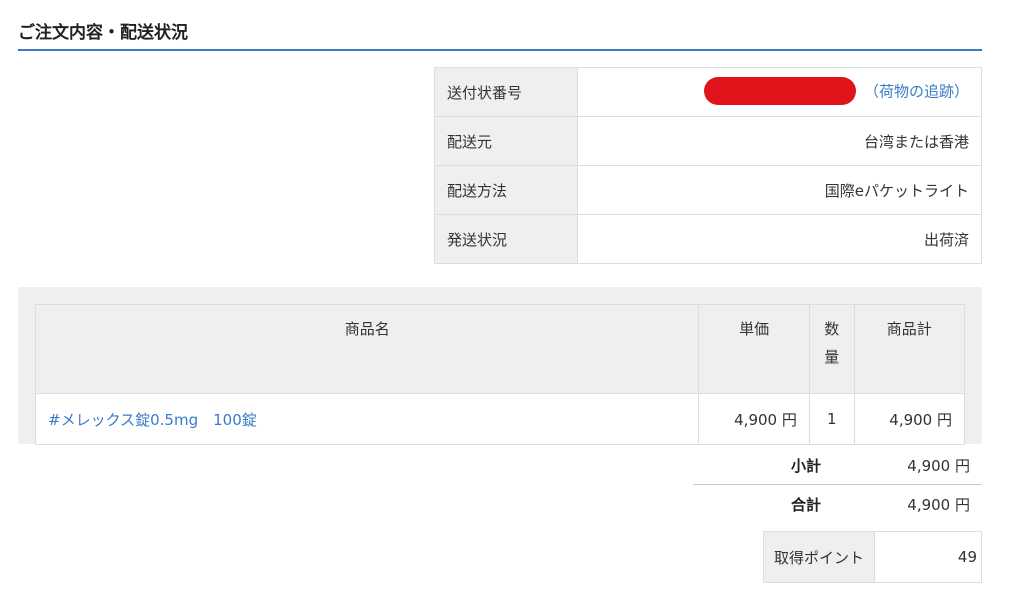 The width and height of the screenshot is (1024, 610). I want to click on status-row: 発送状況 出荷済, so click(708, 239).